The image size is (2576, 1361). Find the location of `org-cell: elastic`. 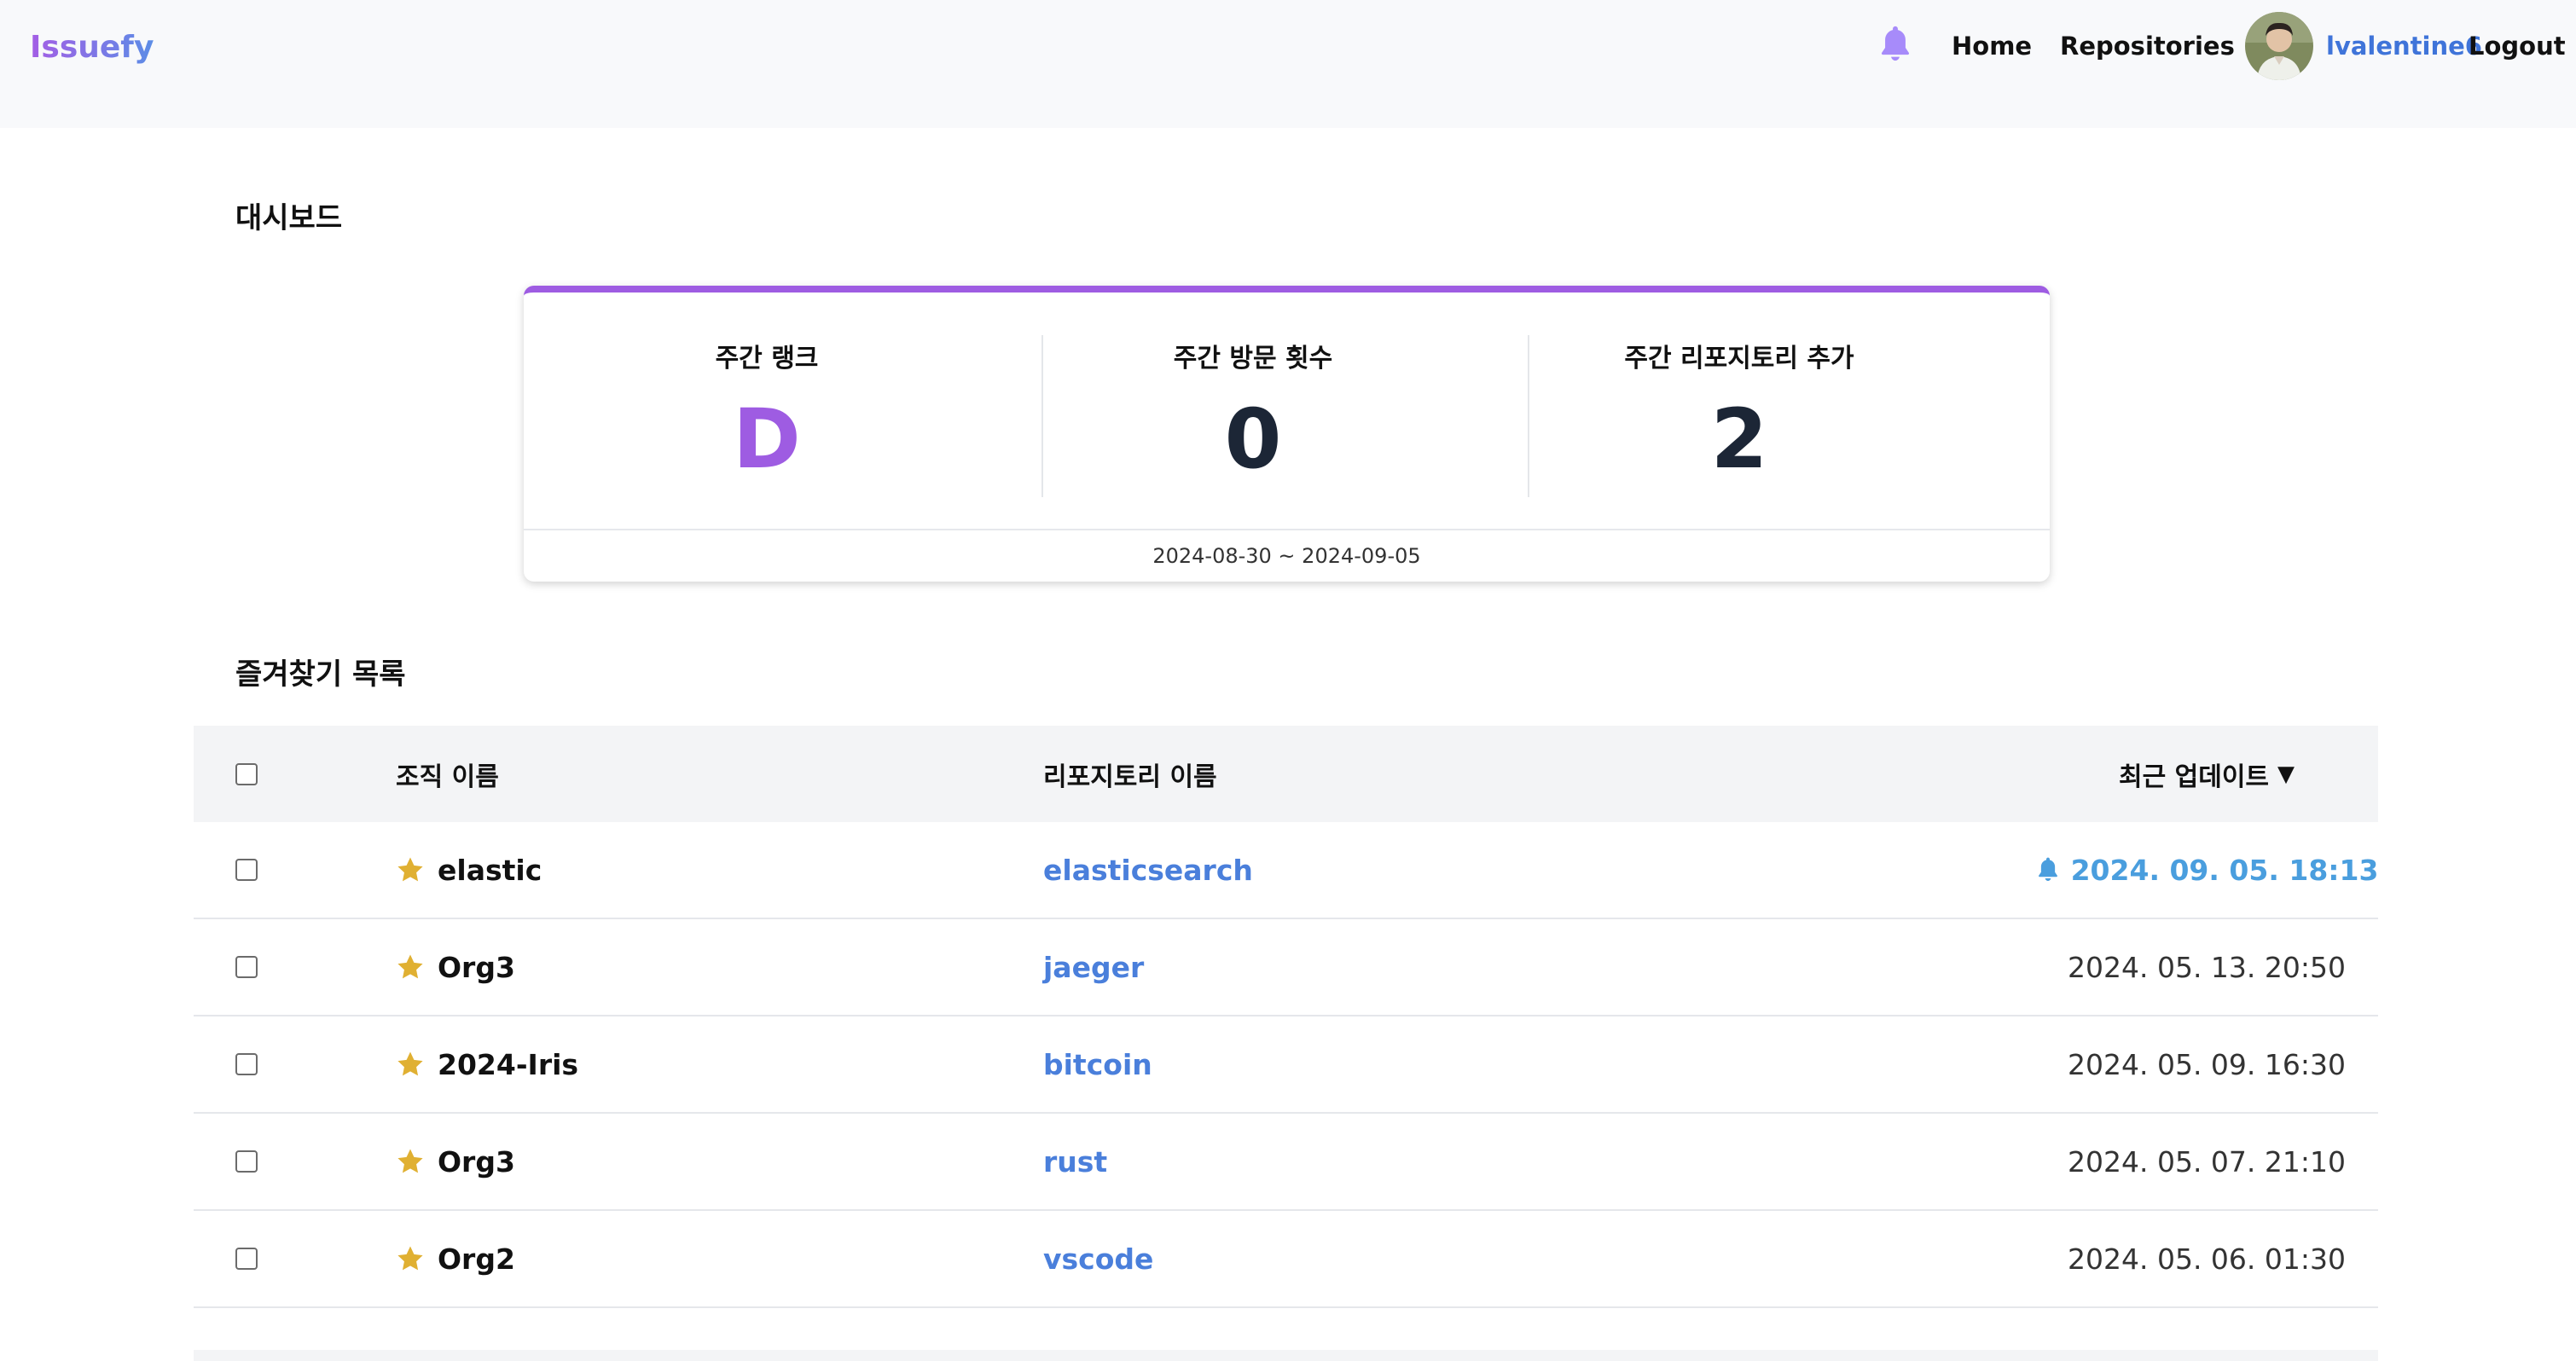

org-cell: elastic is located at coordinates (694, 870).